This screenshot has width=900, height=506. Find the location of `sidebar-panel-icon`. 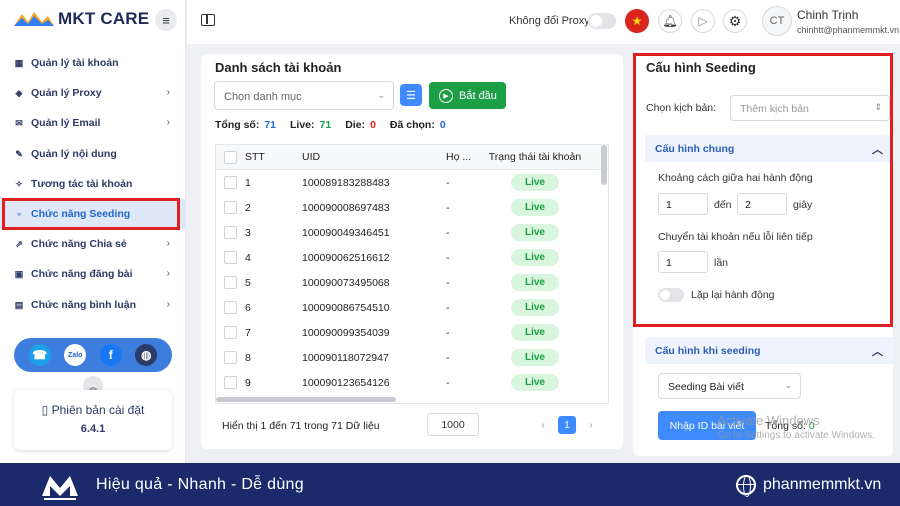

sidebar-panel-icon is located at coordinates (208, 20).